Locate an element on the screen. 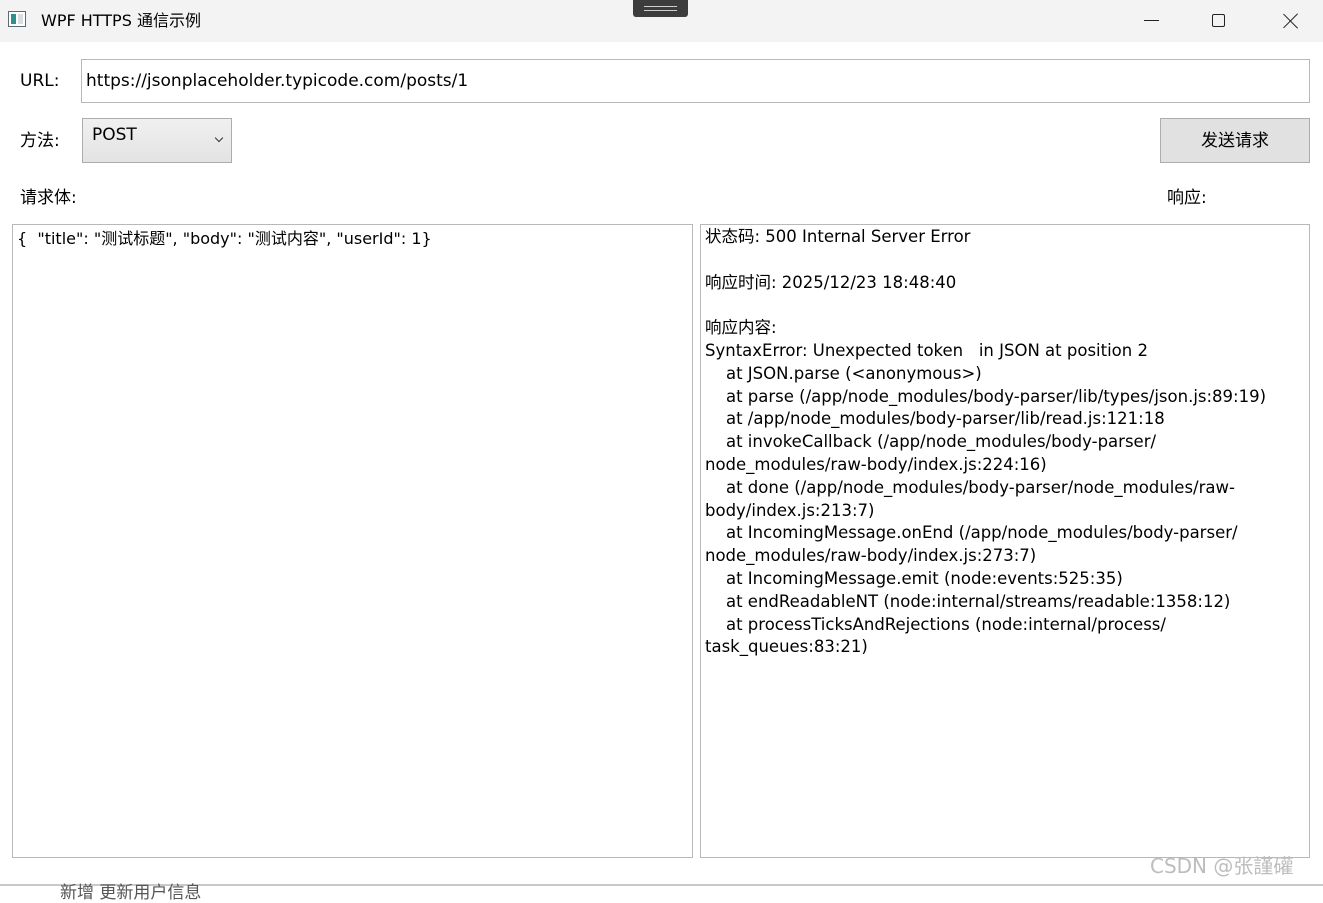 Image resolution: width=1323 pixels, height=903 pixels. request-body-label: 请求体: is located at coordinates (48, 198).